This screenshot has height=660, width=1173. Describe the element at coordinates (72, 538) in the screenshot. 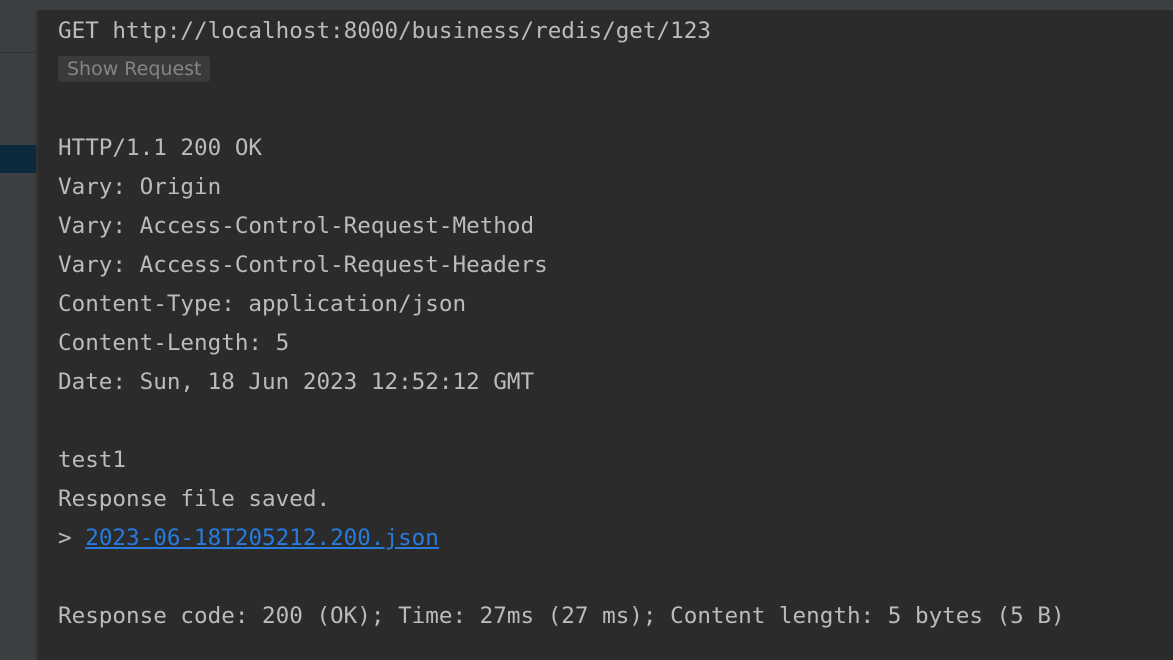

I see `file-prefix: >` at that location.